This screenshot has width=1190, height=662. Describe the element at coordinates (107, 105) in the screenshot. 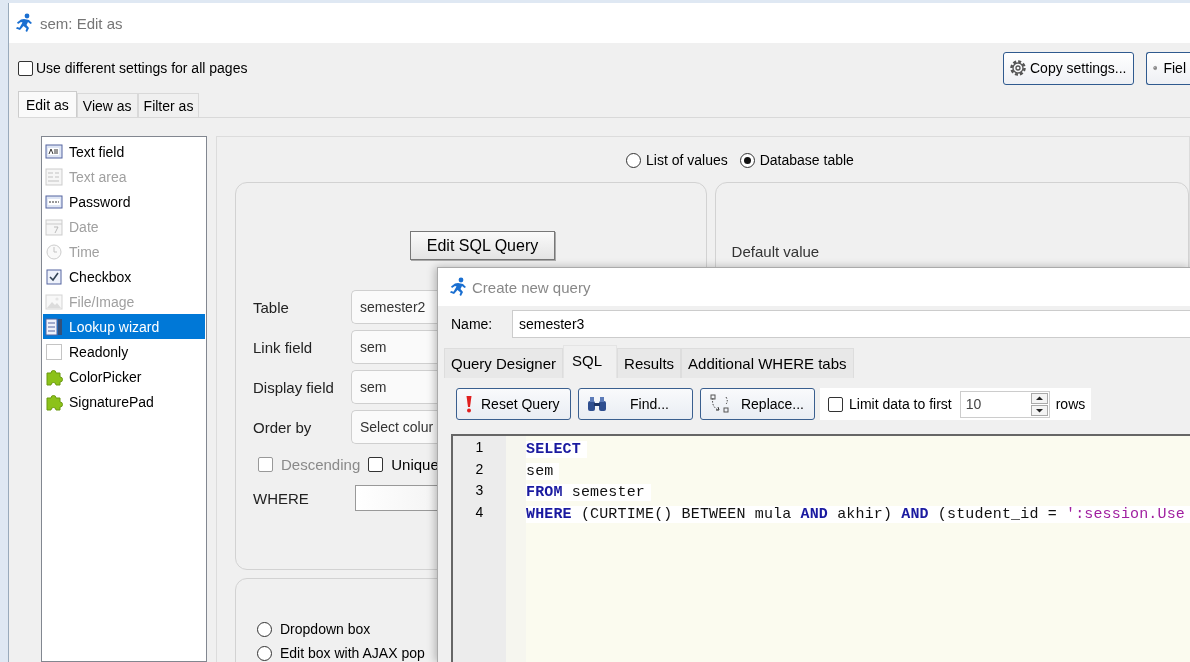

I see `tab: View as` at that location.